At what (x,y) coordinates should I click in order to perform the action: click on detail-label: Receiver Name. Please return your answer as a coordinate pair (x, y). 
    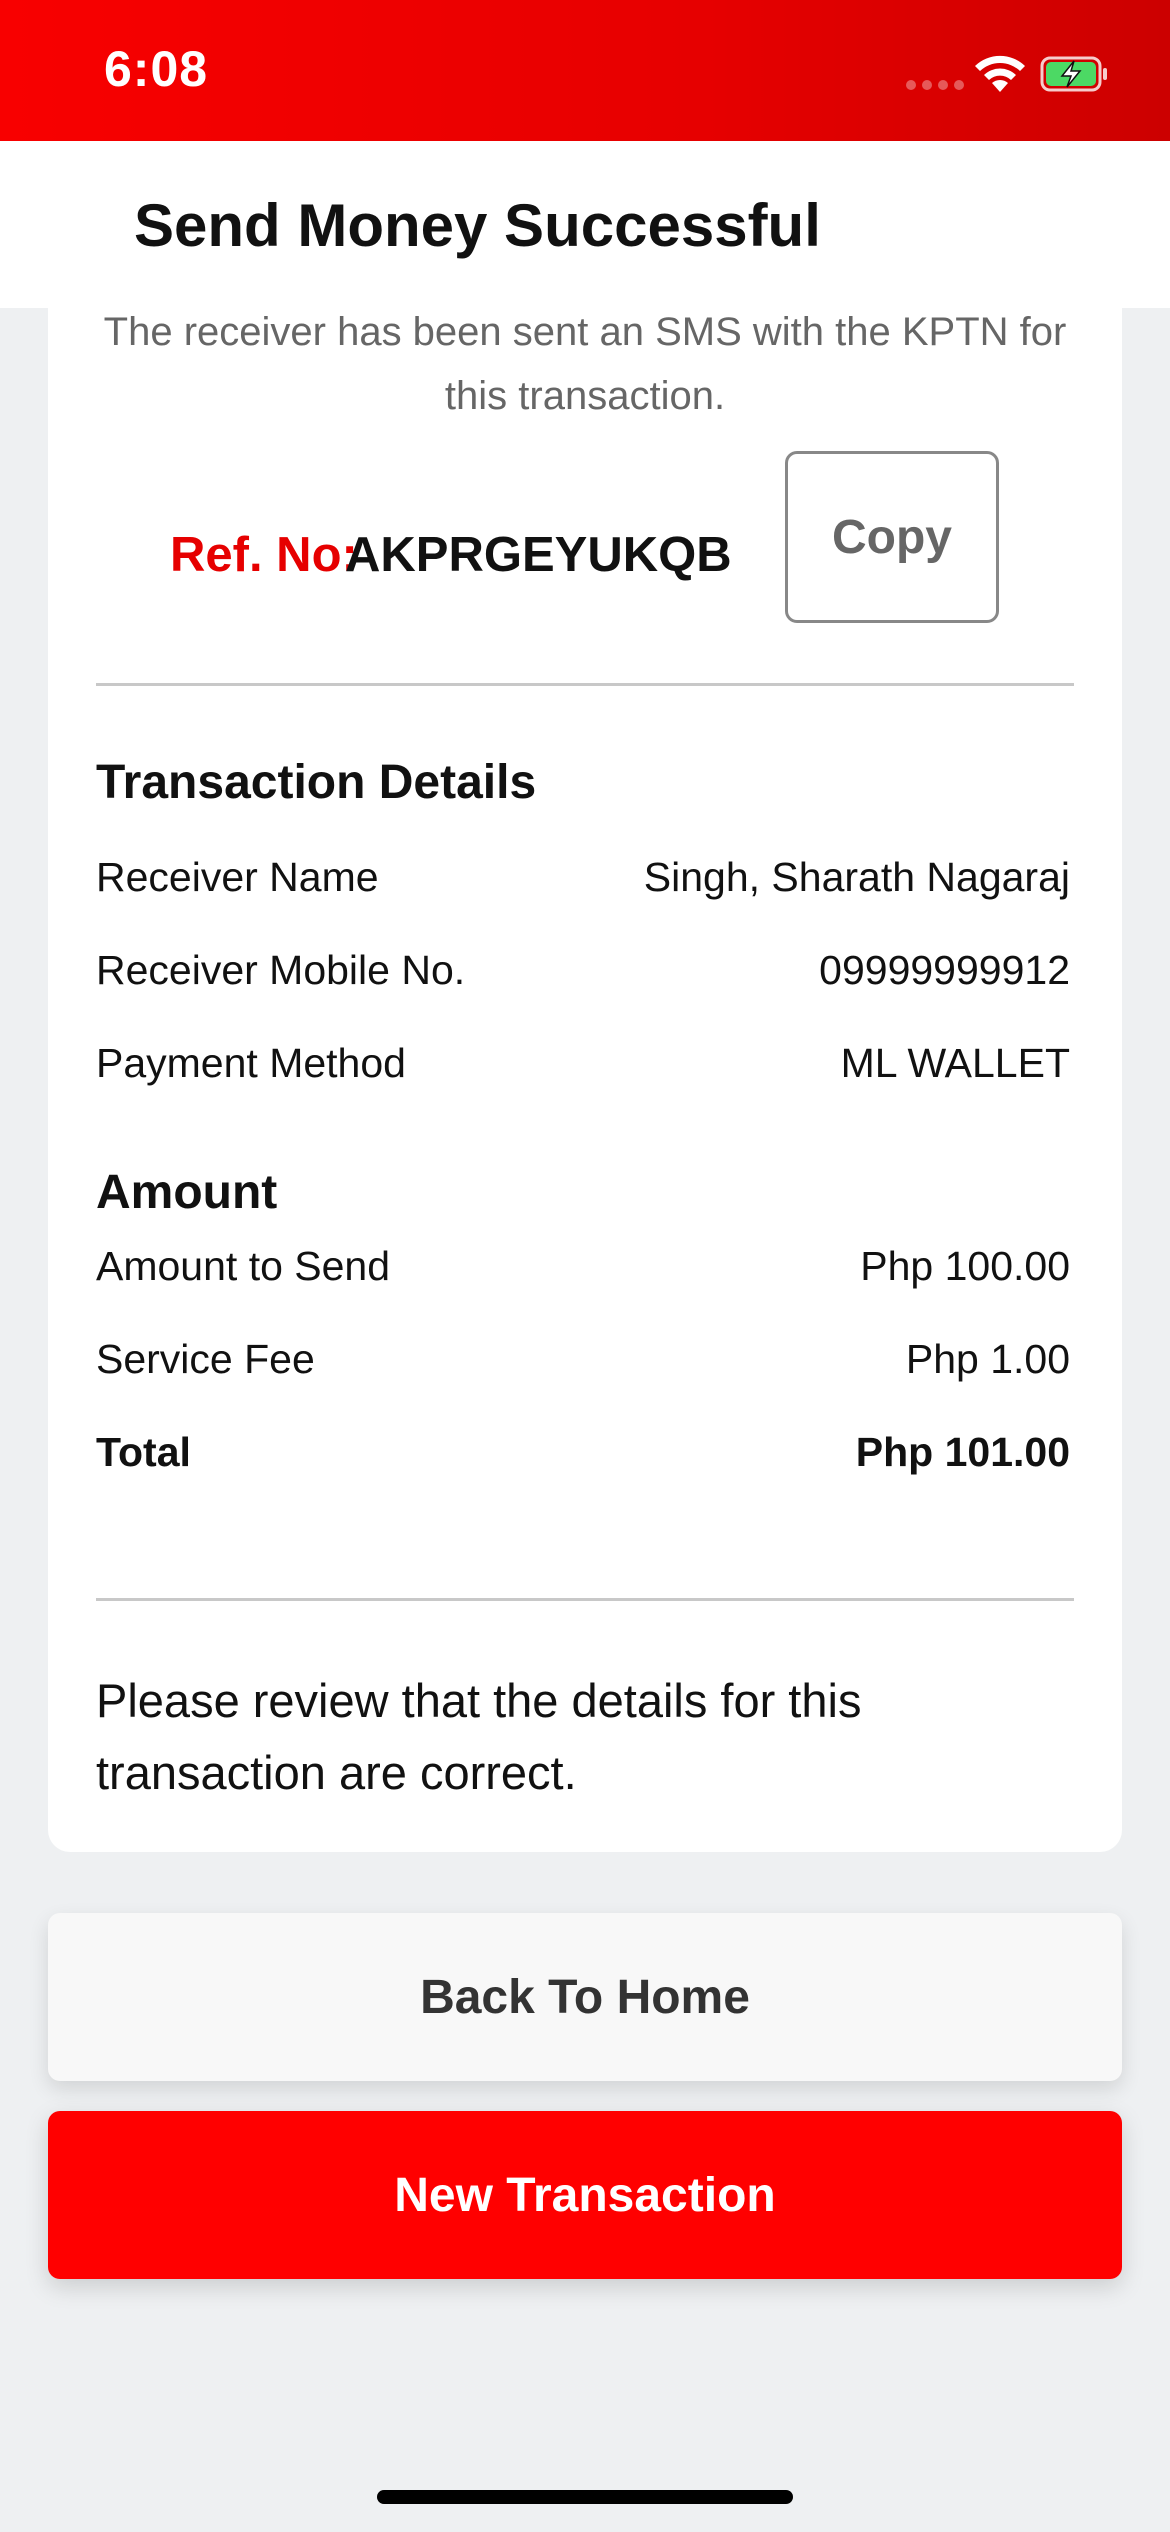
    Looking at the image, I should click on (237, 877).